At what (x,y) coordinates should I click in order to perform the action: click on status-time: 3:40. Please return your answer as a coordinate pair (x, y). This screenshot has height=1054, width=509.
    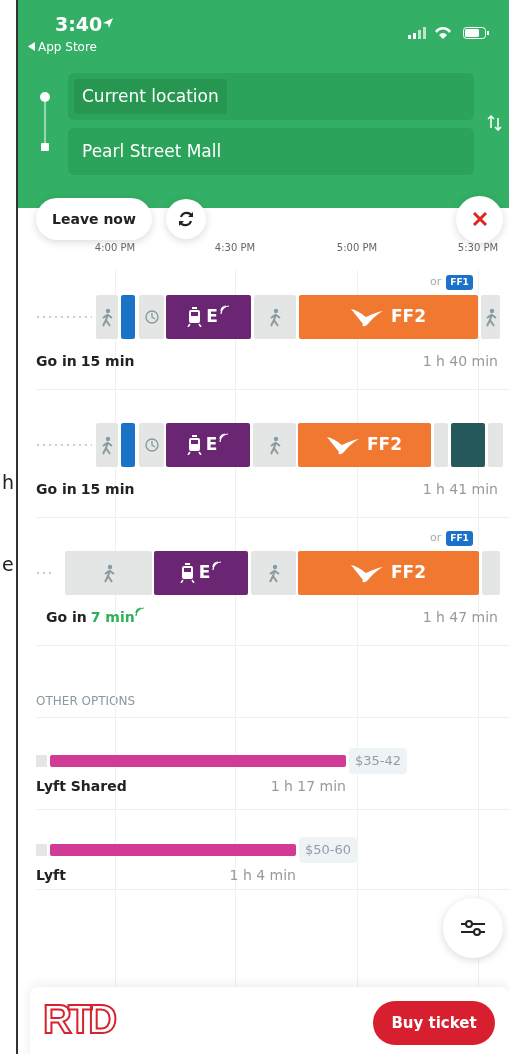
    Looking at the image, I should click on (79, 24).